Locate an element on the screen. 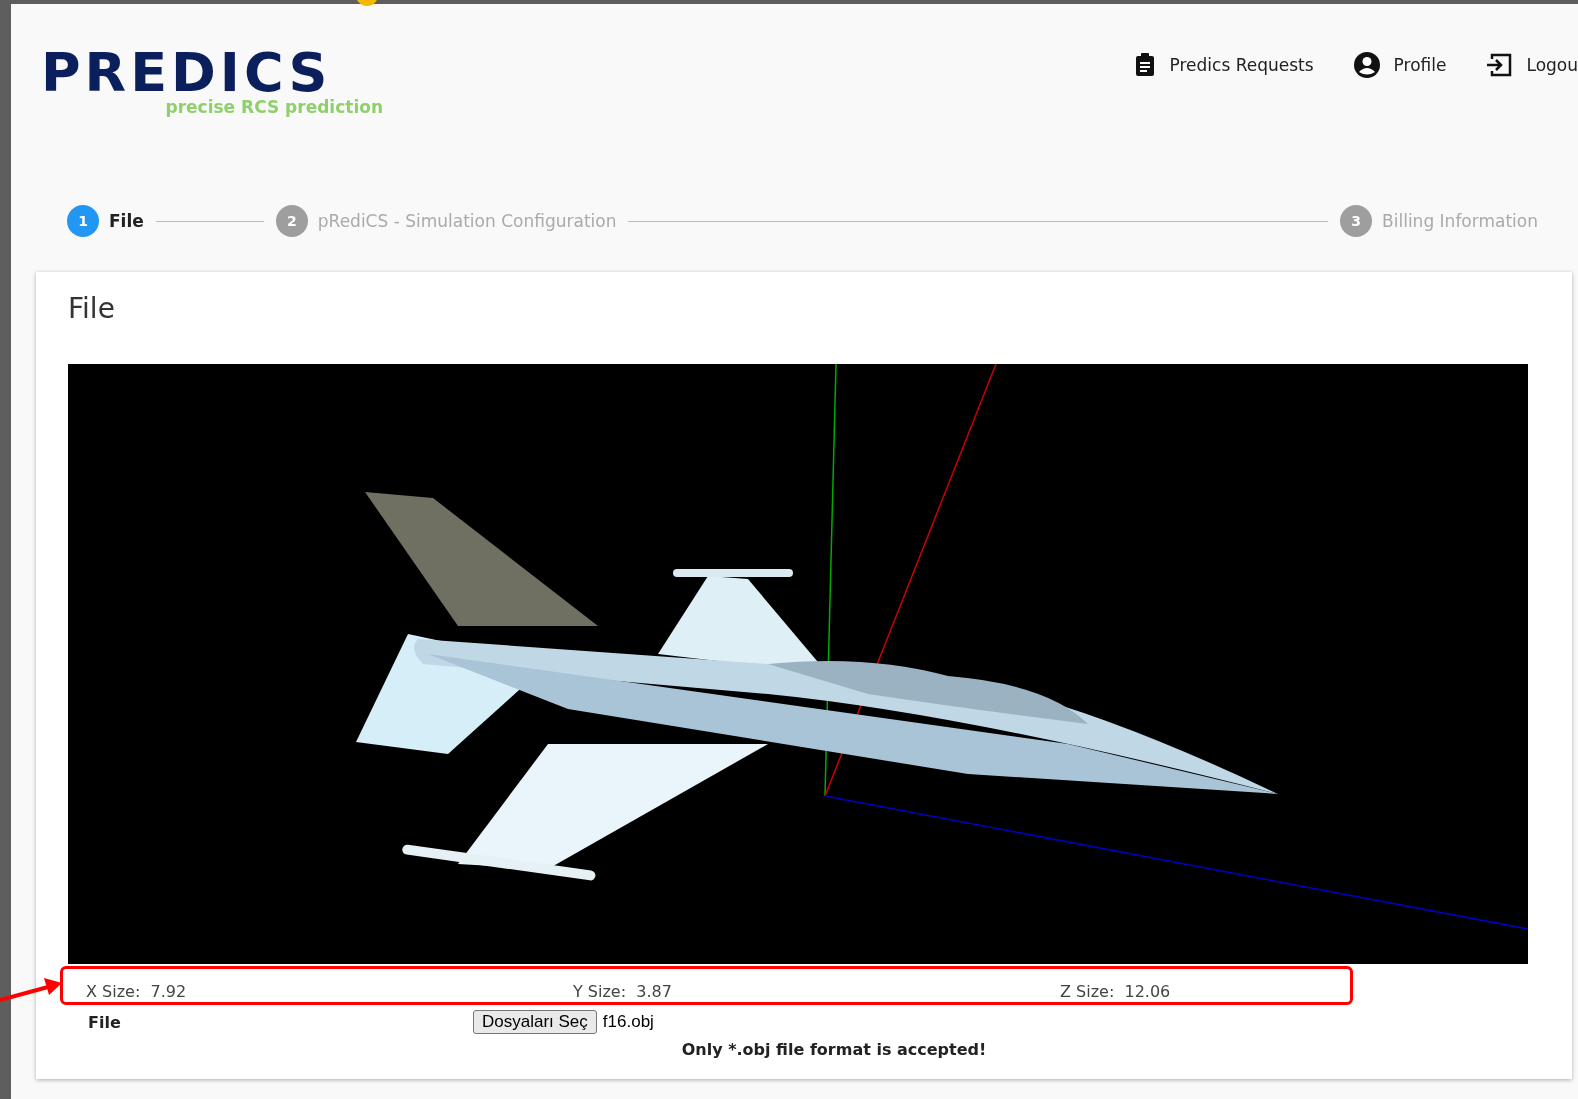 This screenshot has height=1099, width=1578. size-reading: Z Size: 12.06 is located at coordinates (1116, 992).